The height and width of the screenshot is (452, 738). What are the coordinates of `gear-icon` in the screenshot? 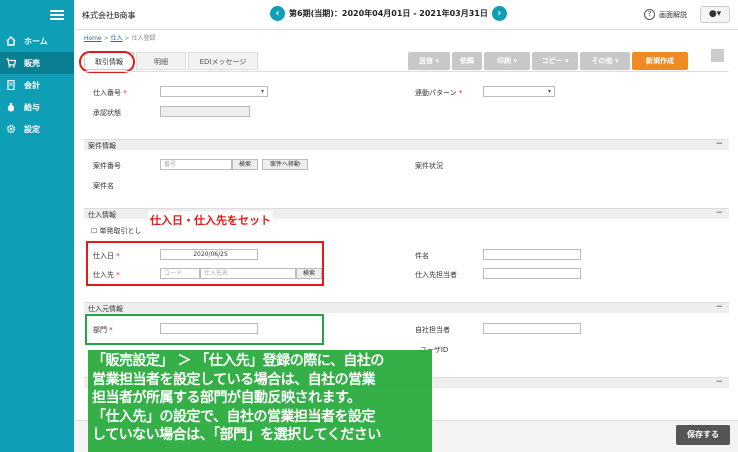 It's located at (11, 129).